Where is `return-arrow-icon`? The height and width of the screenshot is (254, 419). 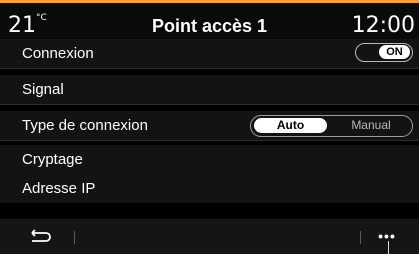
return-arrow-icon is located at coordinates (40, 237).